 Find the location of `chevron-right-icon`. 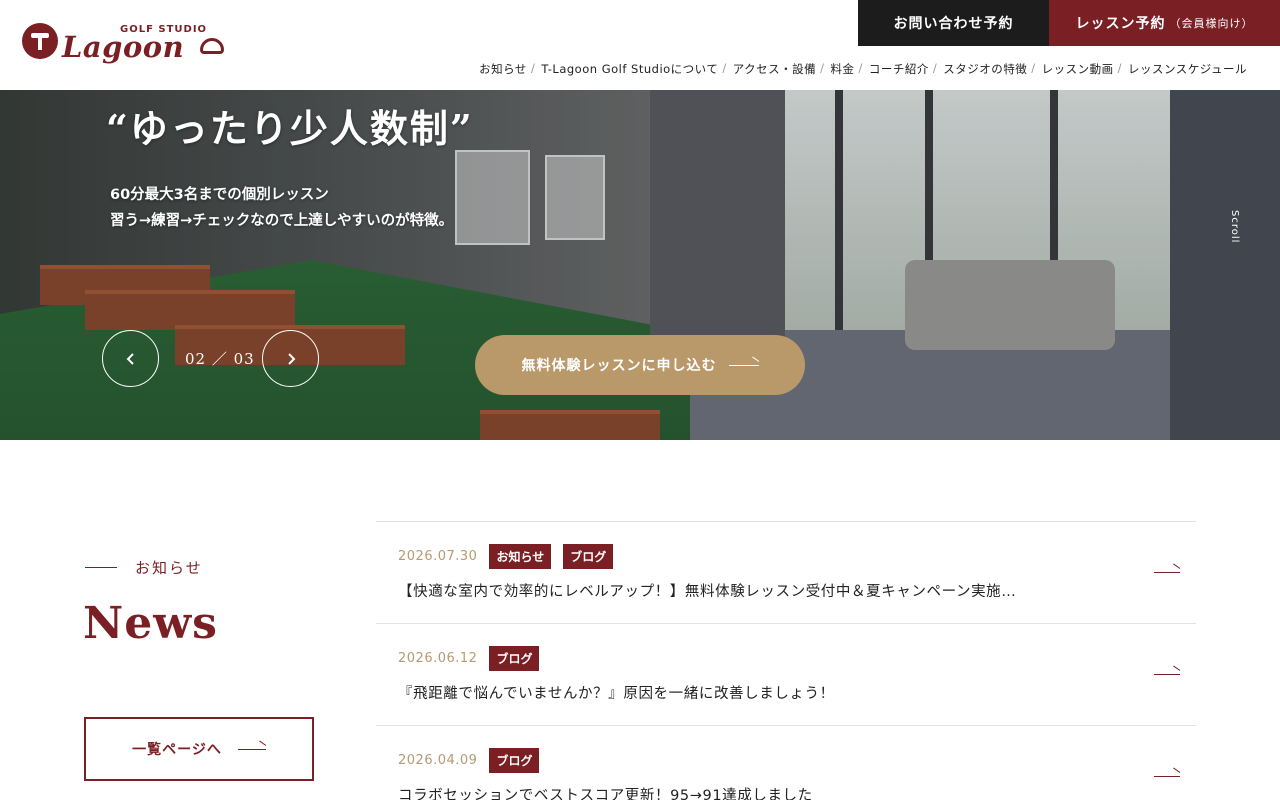

chevron-right-icon is located at coordinates (291, 358).